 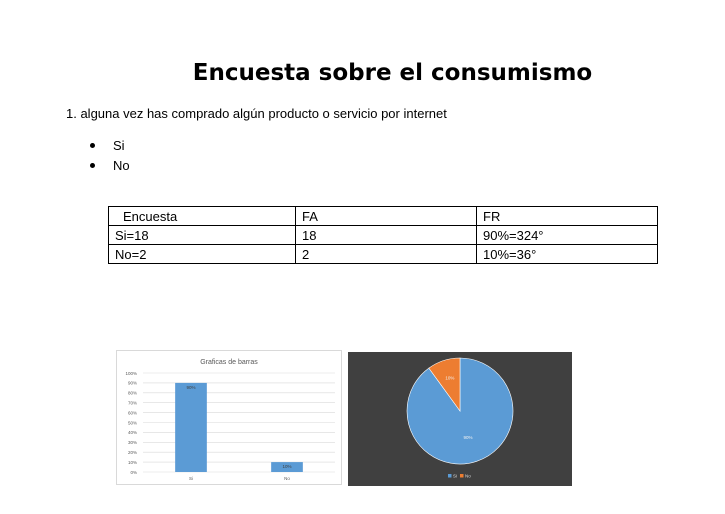 What do you see at coordinates (132, 432) in the screenshot?
I see `y-tick-label: 40%` at bounding box center [132, 432].